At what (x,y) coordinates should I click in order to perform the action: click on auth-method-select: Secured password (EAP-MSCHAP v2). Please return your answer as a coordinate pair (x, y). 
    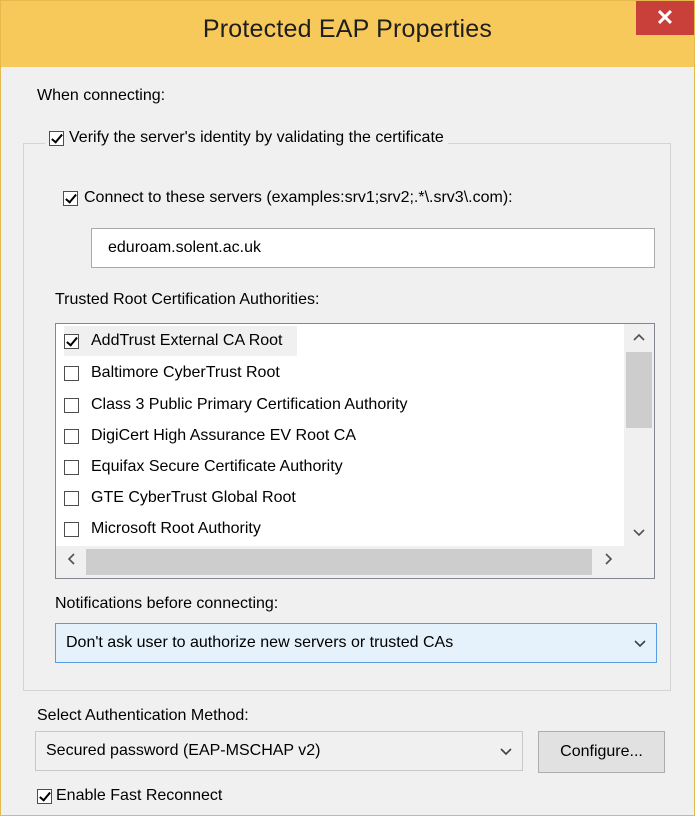
    Looking at the image, I should click on (279, 751).